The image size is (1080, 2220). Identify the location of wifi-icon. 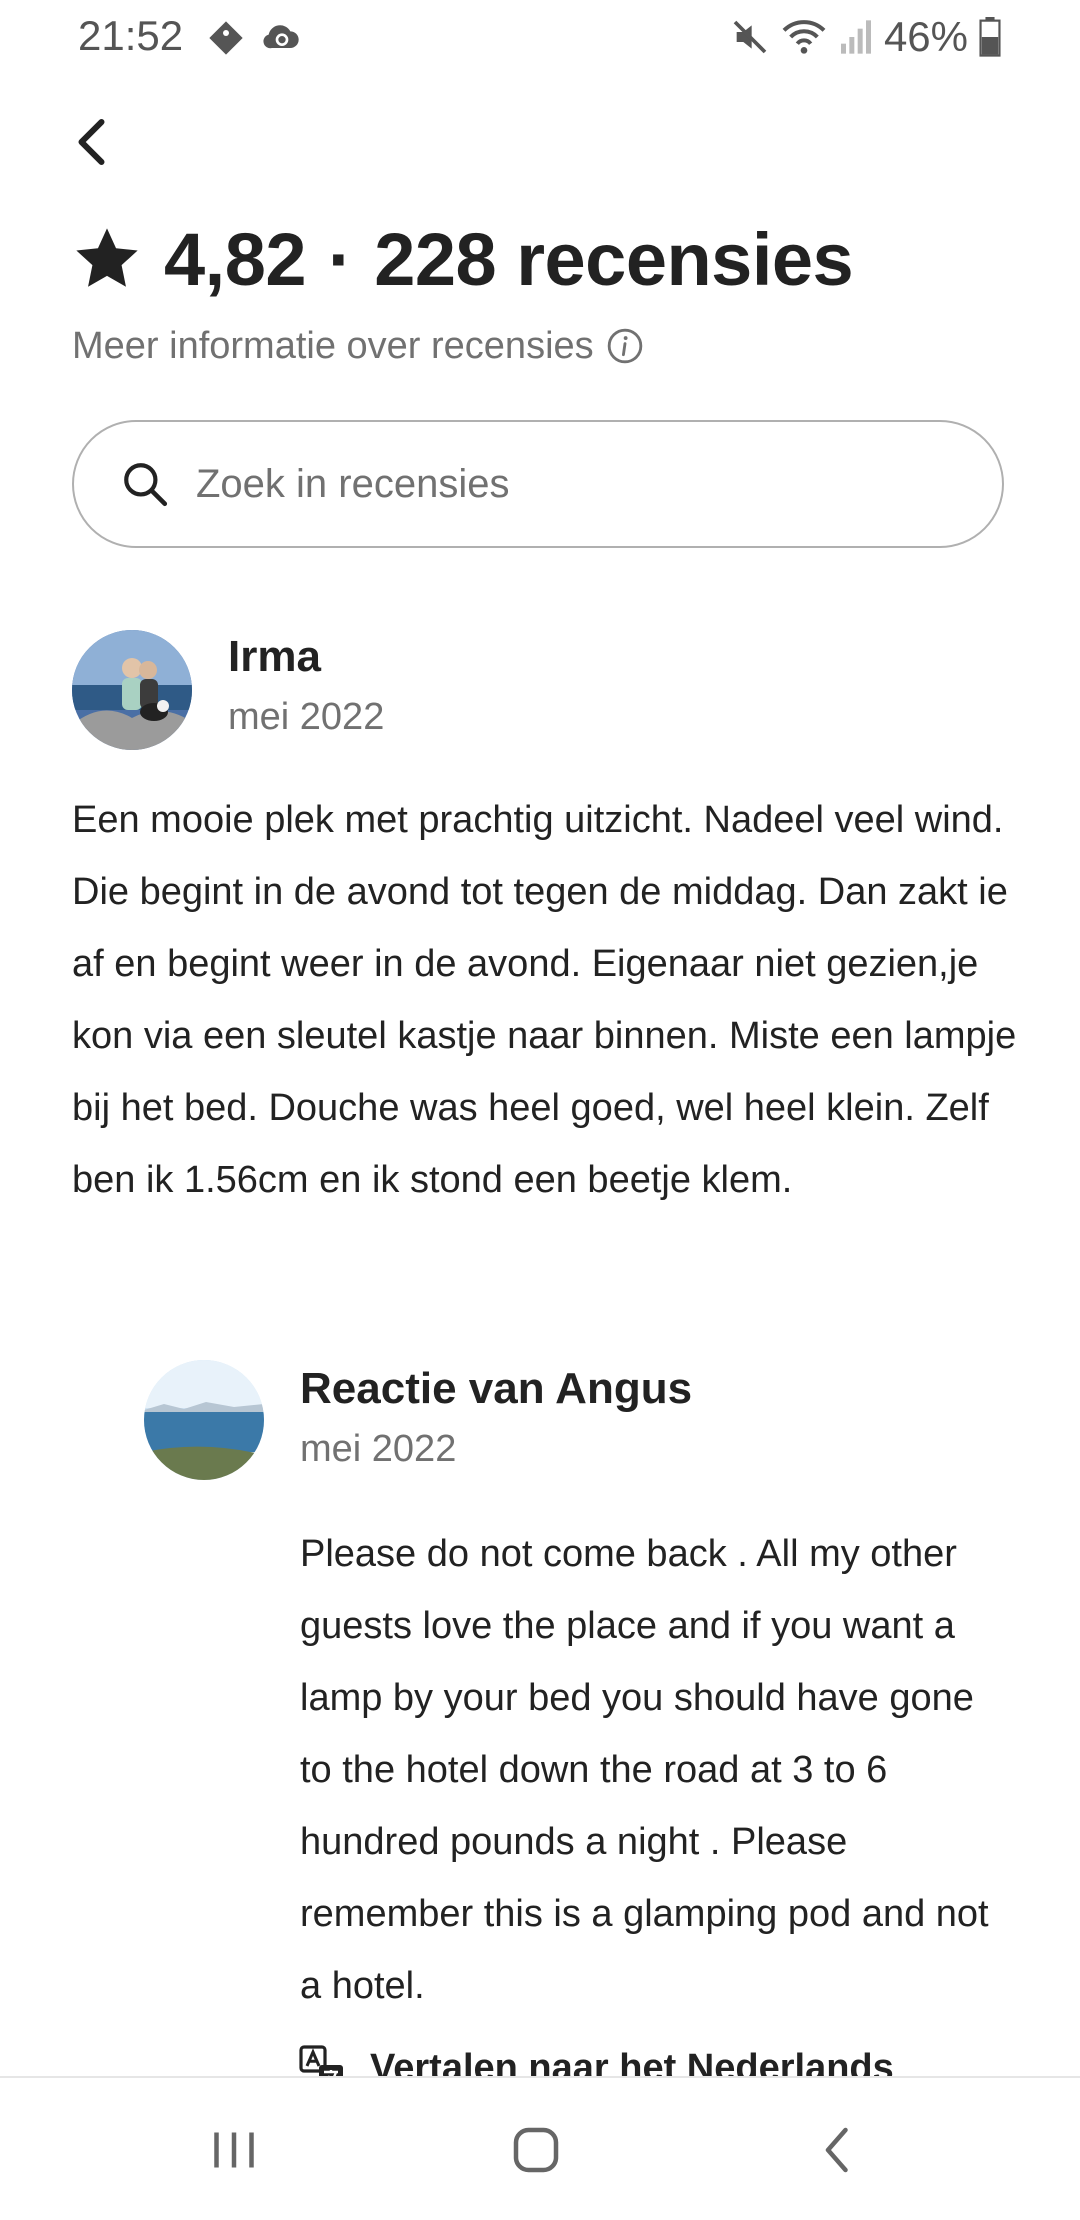
(804, 37).